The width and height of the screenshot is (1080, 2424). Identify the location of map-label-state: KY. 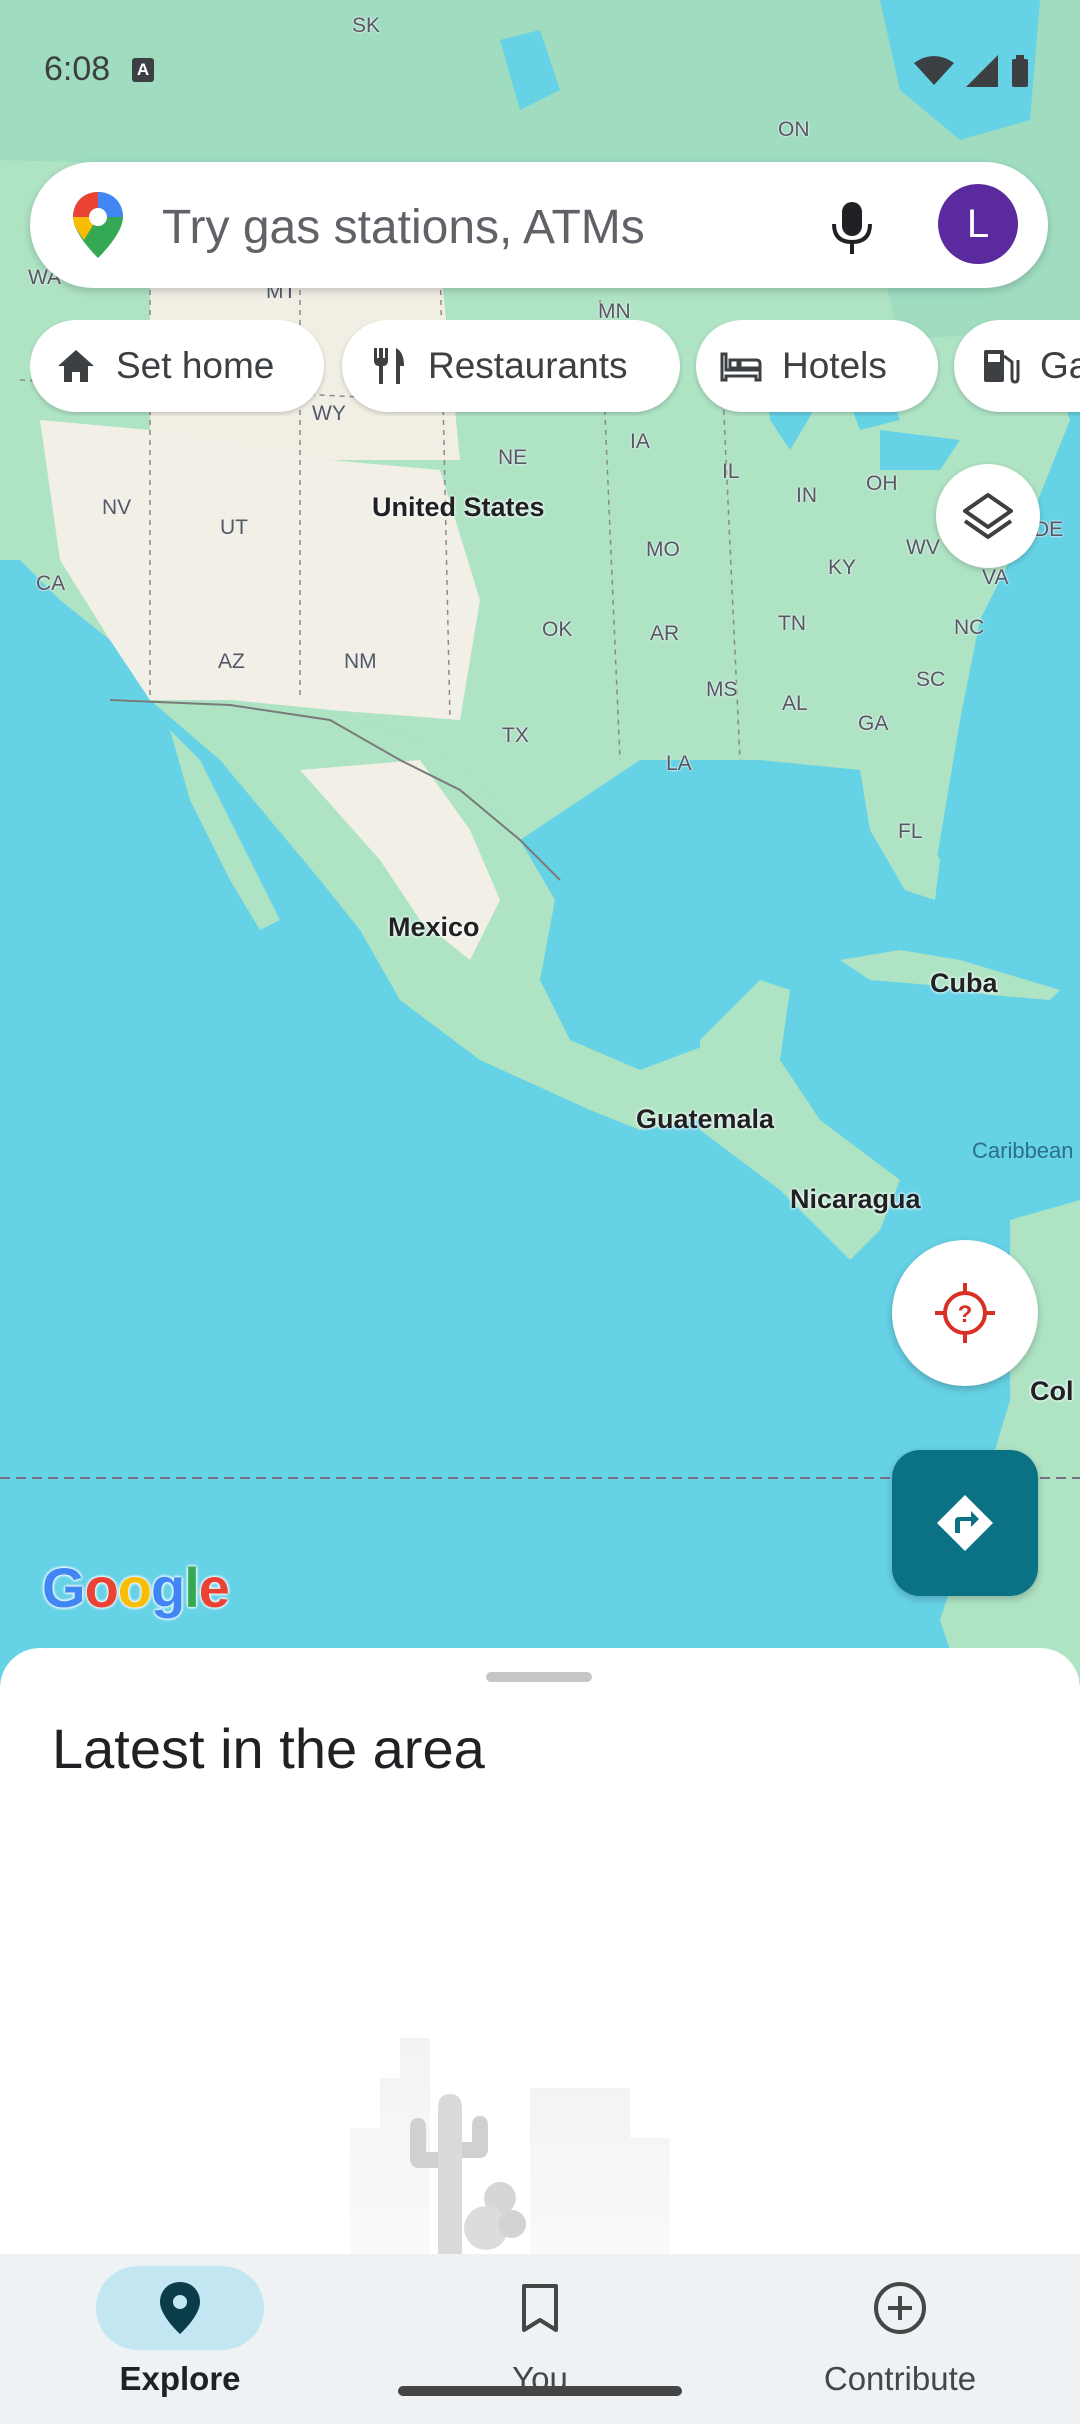
(842, 567).